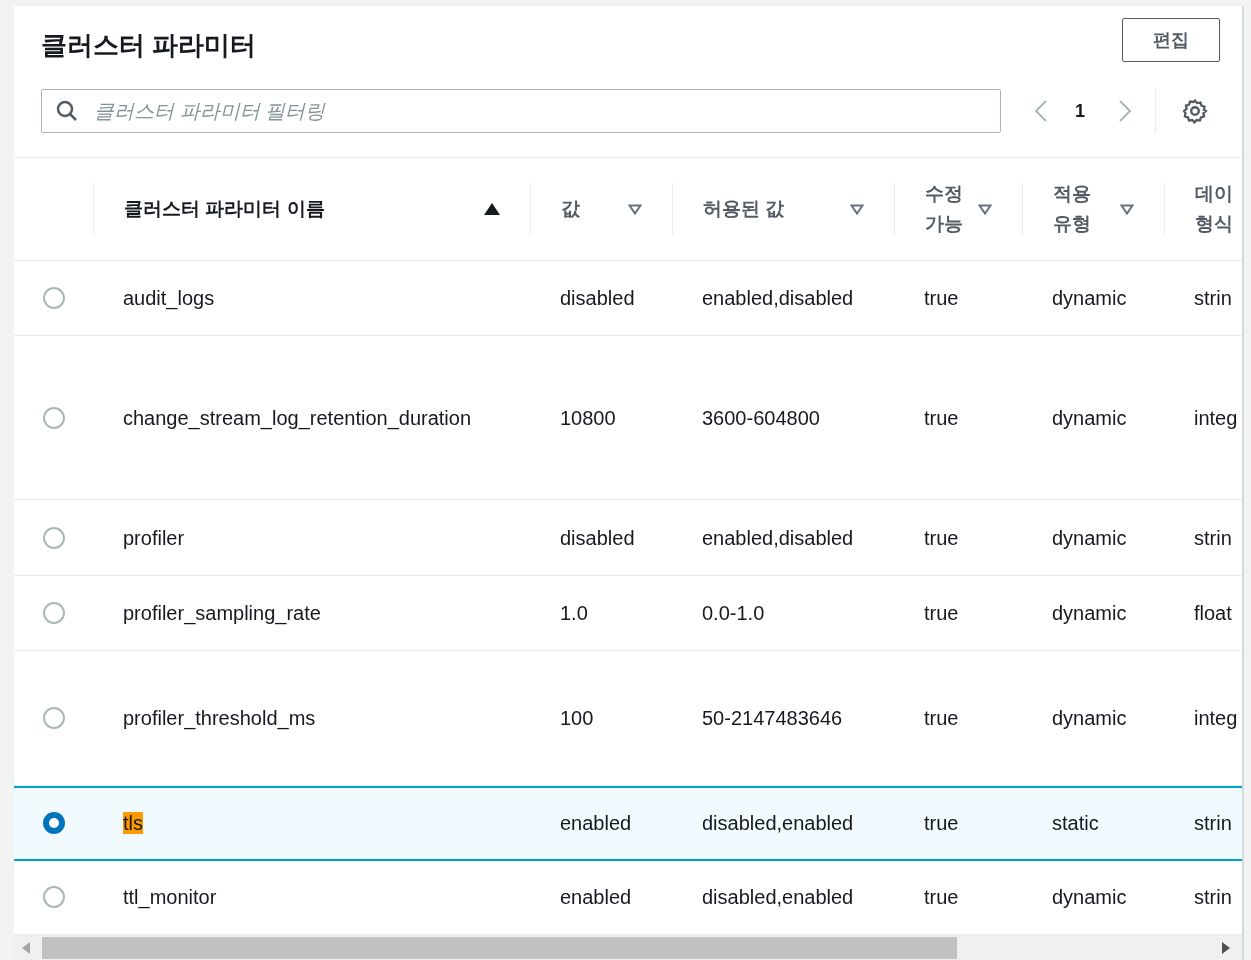  Describe the element at coordinates (1075, 823) in the screenshot. I see `table-cell: static` at that location.